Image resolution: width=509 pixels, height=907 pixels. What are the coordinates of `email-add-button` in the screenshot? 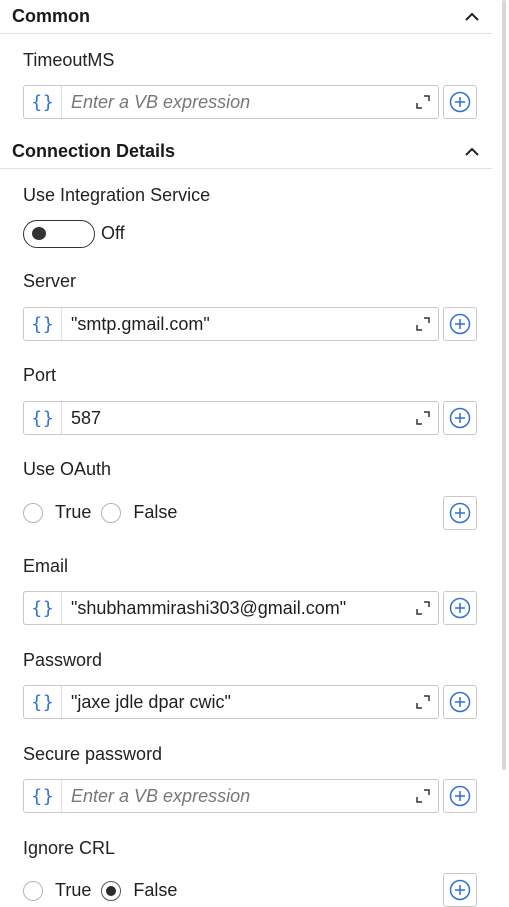 It's located at (460, 608).